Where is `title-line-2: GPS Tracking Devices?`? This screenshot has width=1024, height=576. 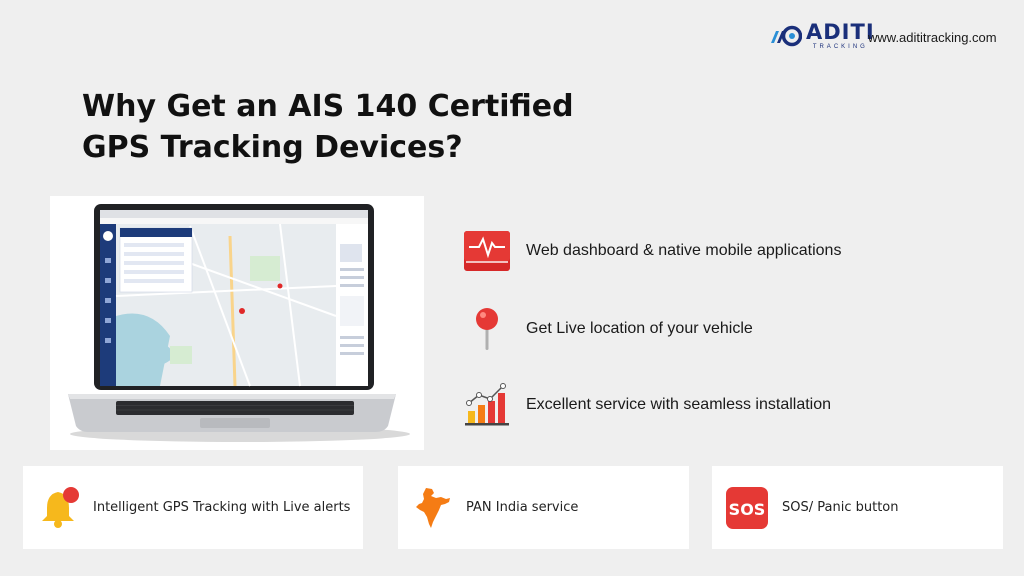 title-line-2: GPS Tracking Devices? is located at coordinates (272, 147).